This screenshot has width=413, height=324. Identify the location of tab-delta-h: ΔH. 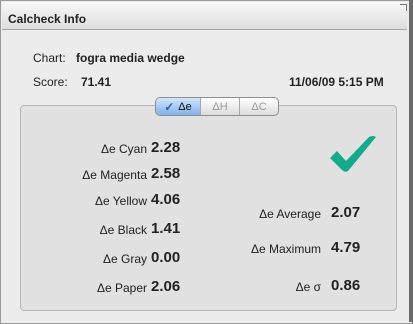
(220, 106).